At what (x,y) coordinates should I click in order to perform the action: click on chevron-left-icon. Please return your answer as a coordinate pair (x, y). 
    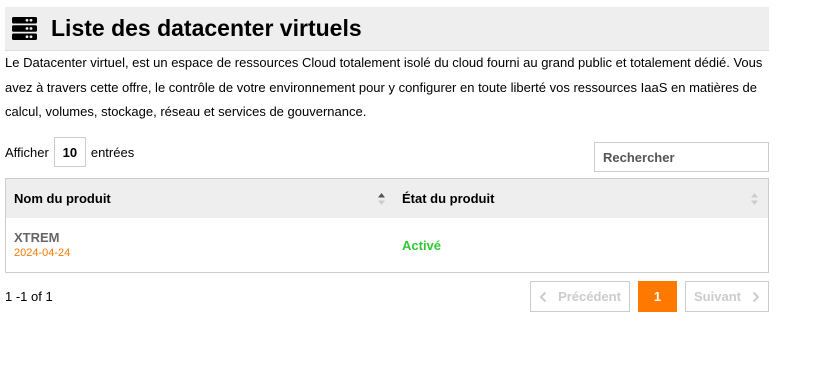
    Looking at the image, I should click on (543, 297).